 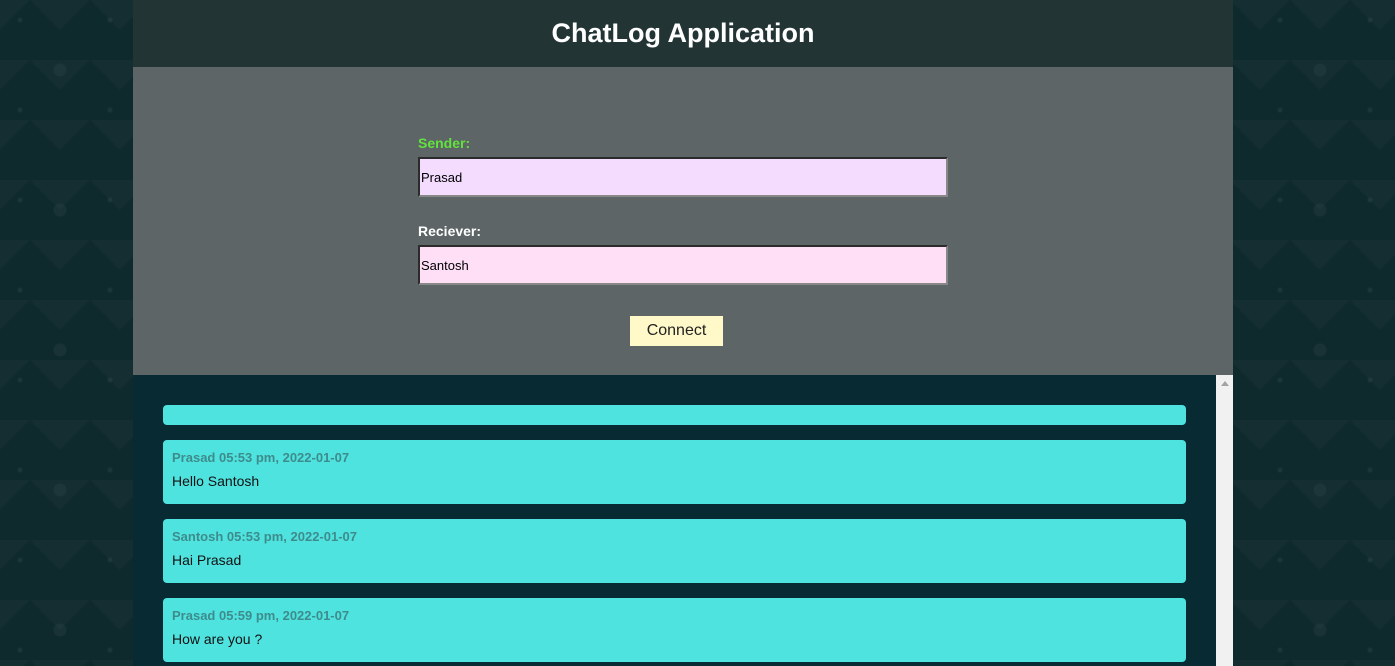 I want to click on scroll-up-arrow-icon, so click(x=1224, y=383).